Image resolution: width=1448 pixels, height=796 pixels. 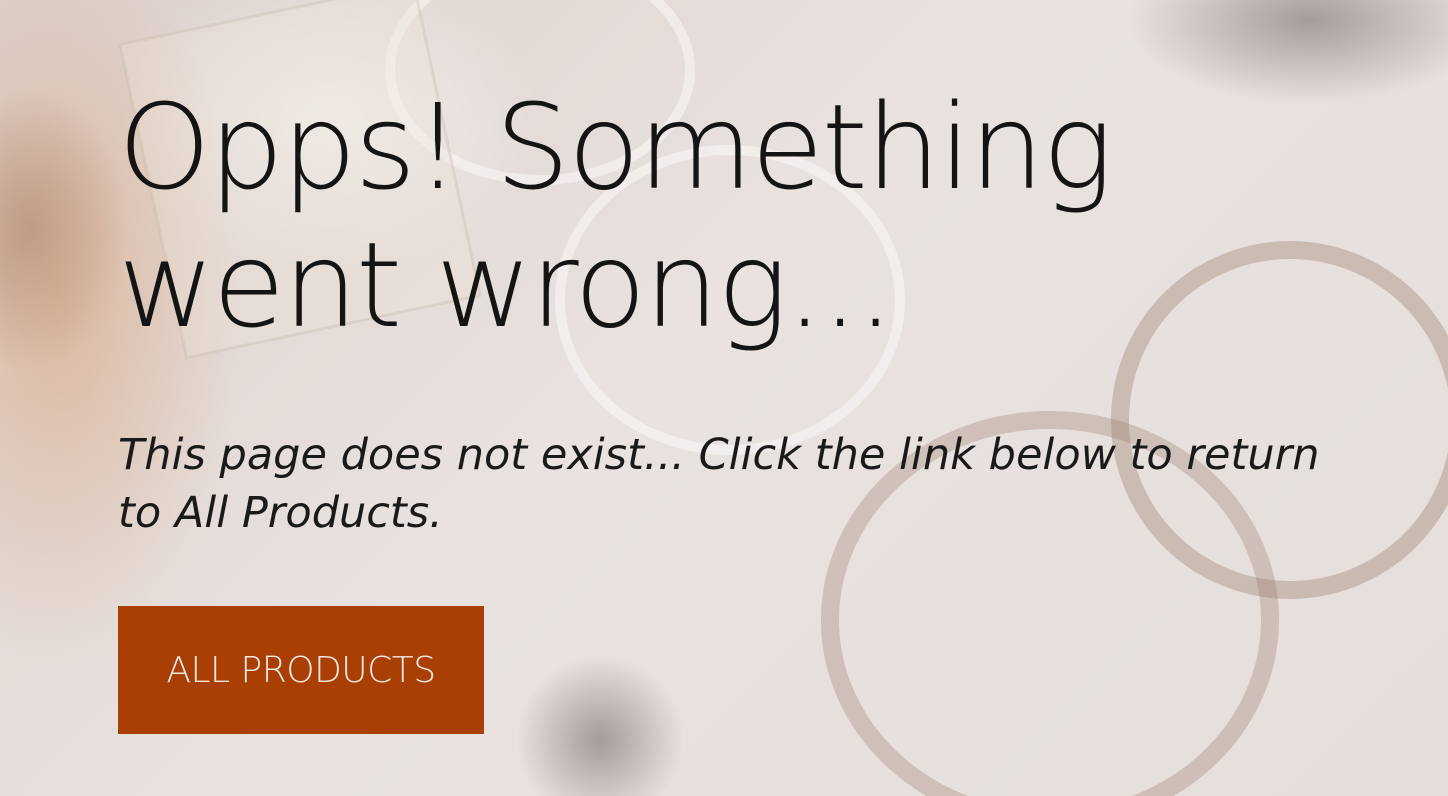 What do you see at coordinates (301, 670) in the screenshot?
I see `all-products-button: ALL PRODUCTS` at bounding box center [301, 670].